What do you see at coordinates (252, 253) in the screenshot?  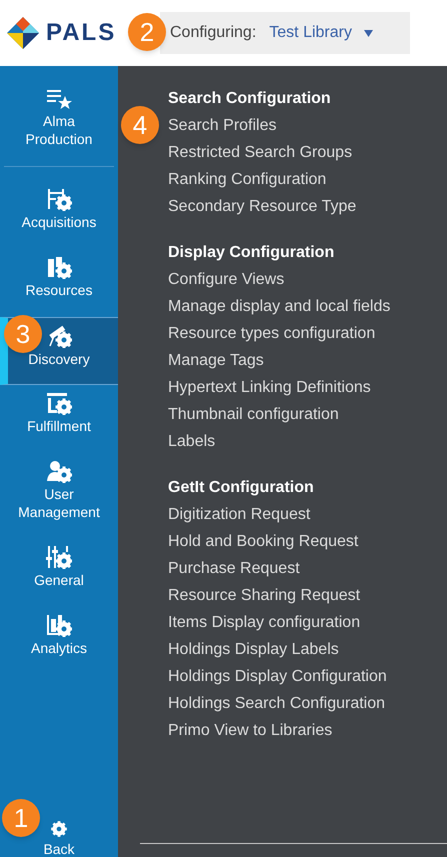 I see `section-heading: Display Configuration` at bounding box center [252, 253].